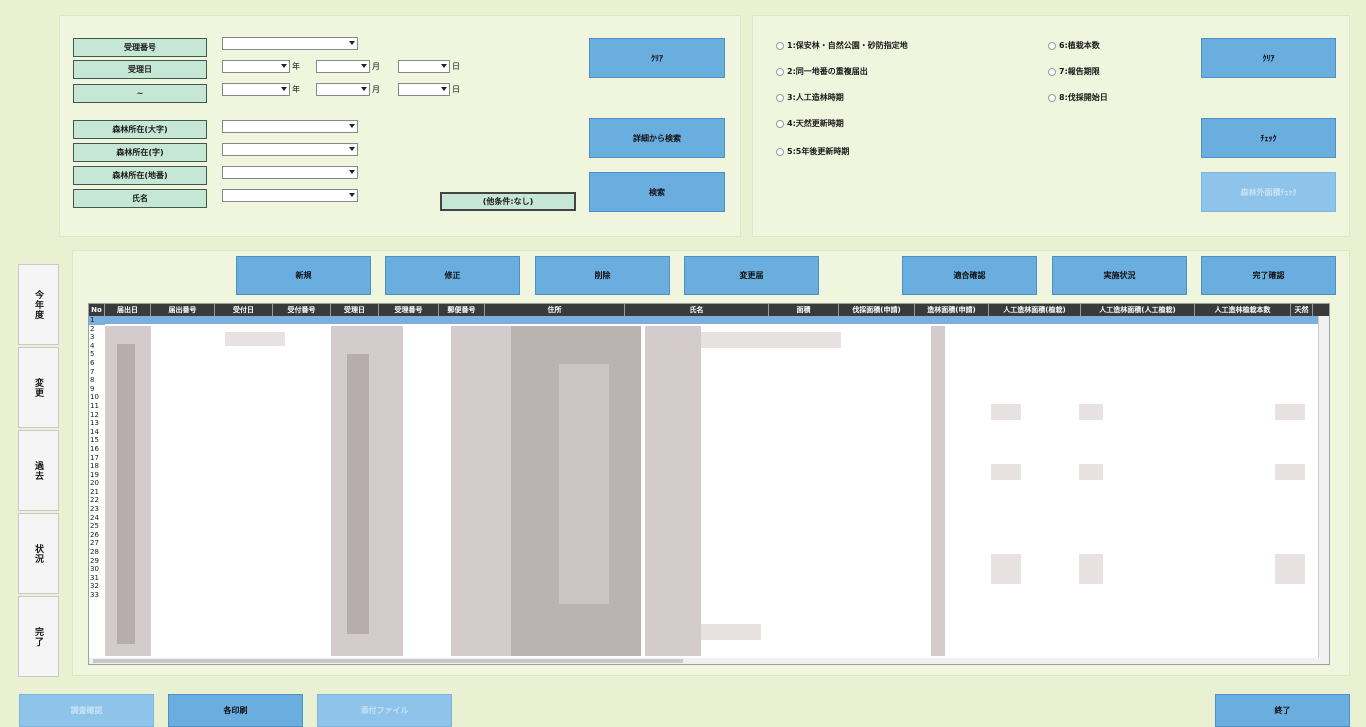 Image resolution: width=1366 pixels, height=727 pixels. Describe the element at coordinates (384, 710) in the screenshot. I see `attachments-button: 添付ファイル` at that location.